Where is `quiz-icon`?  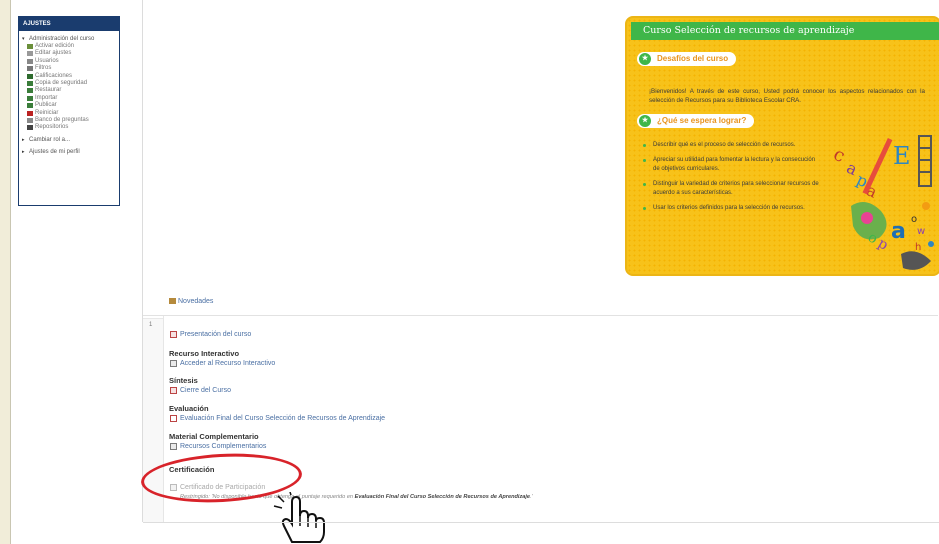 quiz-icon is located at coordinates (173, 418).